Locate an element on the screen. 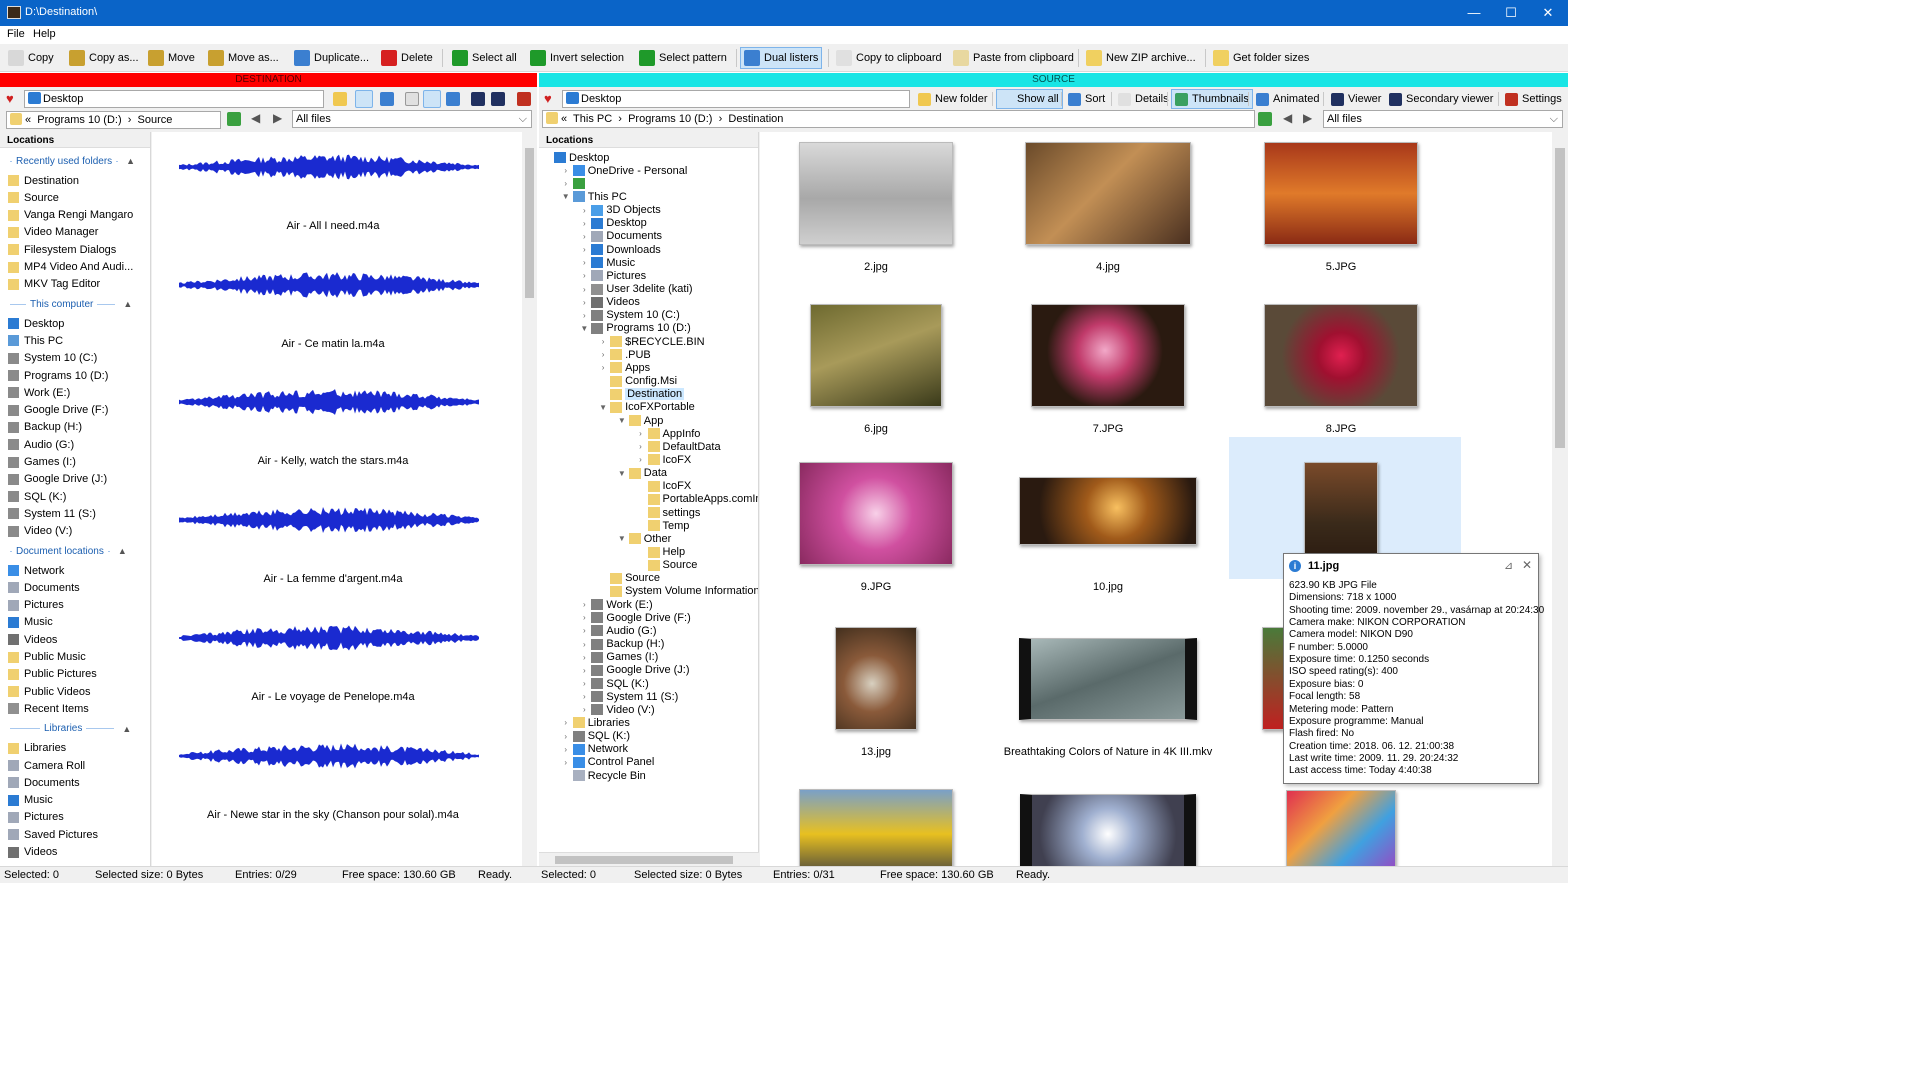  copy-button: Copy is located at coordinates (31, 58).